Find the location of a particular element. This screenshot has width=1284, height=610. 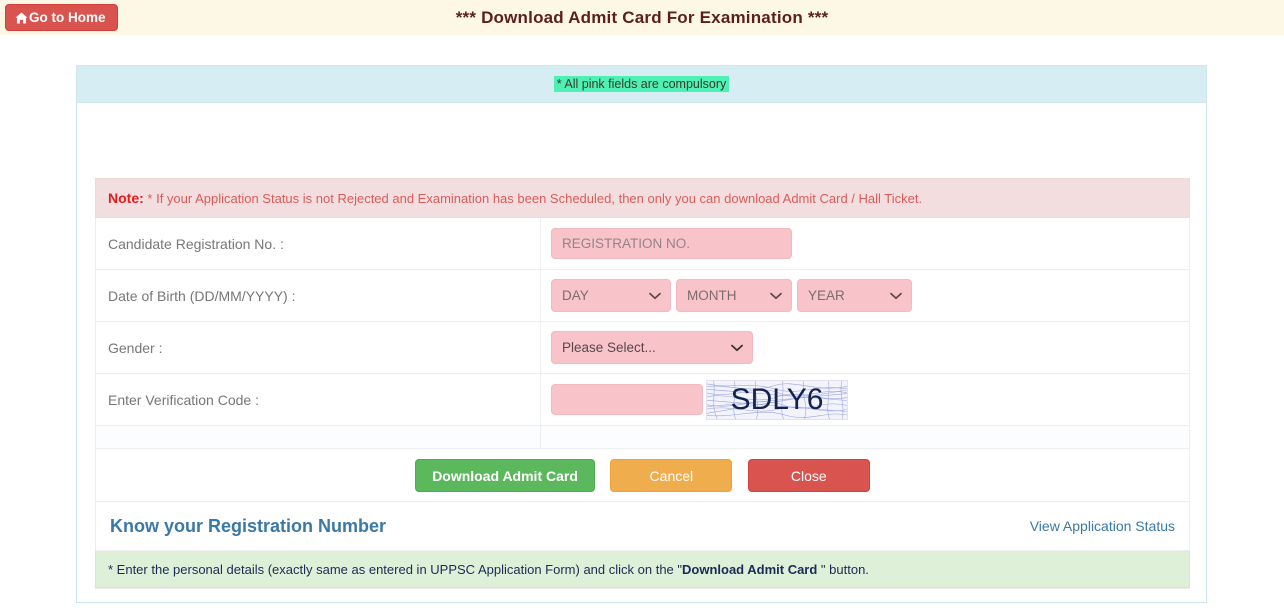

dob-day-select: DAY is located at coordinates (611, 295).